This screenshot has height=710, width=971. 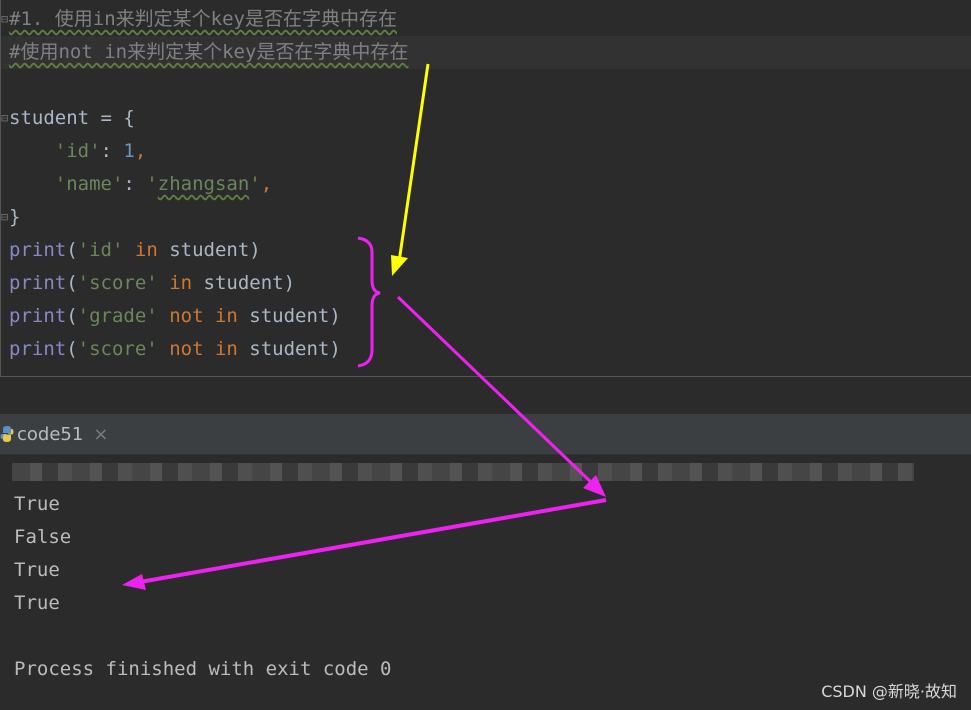 I want to click on dict-key-id: 'id', so click(x=77, y=151).